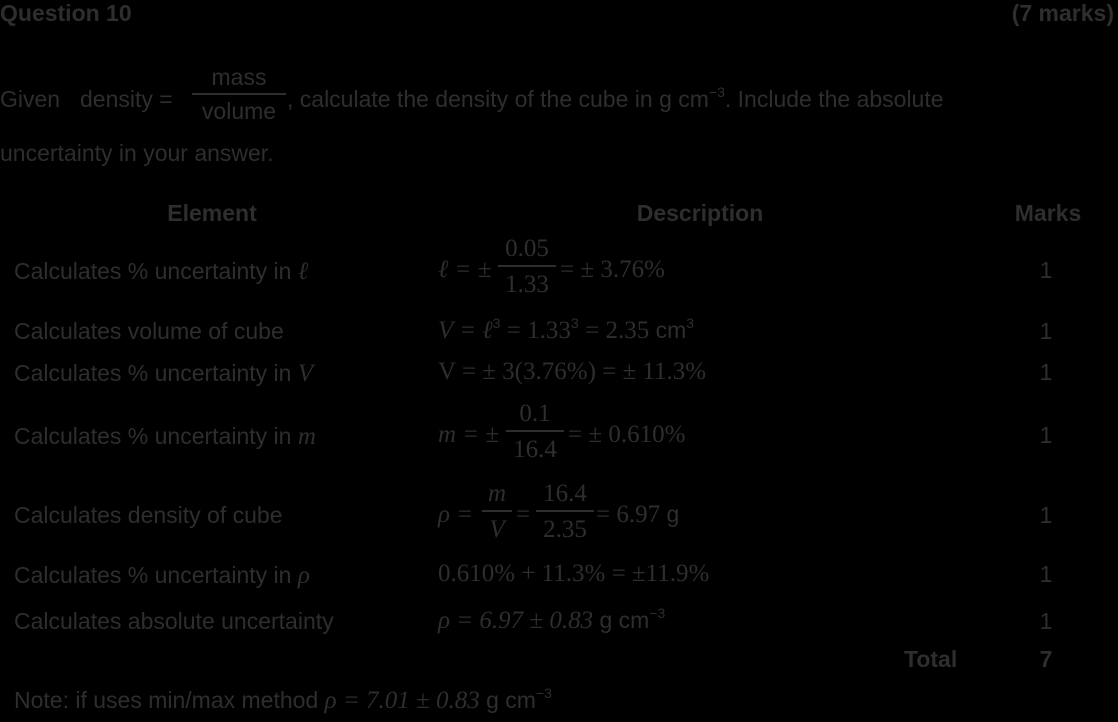 Image resolution: width=1118 pixels, height=722 pixels. What do you see at coordinates (465, 269) in the screenshot?
I see `row1-desc-lhs: ℓ = ±` at bounding box center [465, 269].